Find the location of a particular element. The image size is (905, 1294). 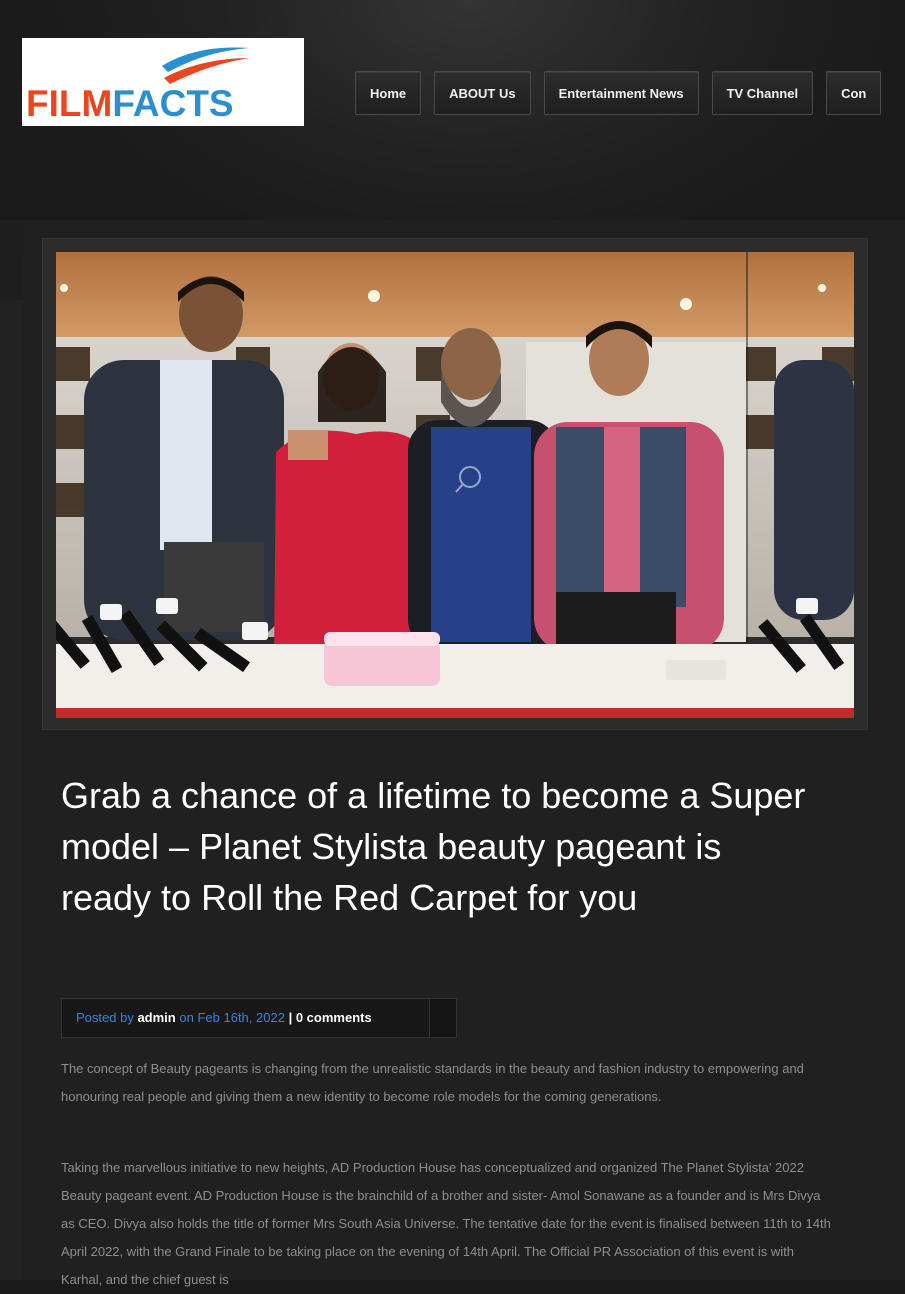

logo-text-film: FILM is located at coordinates (69, 103).